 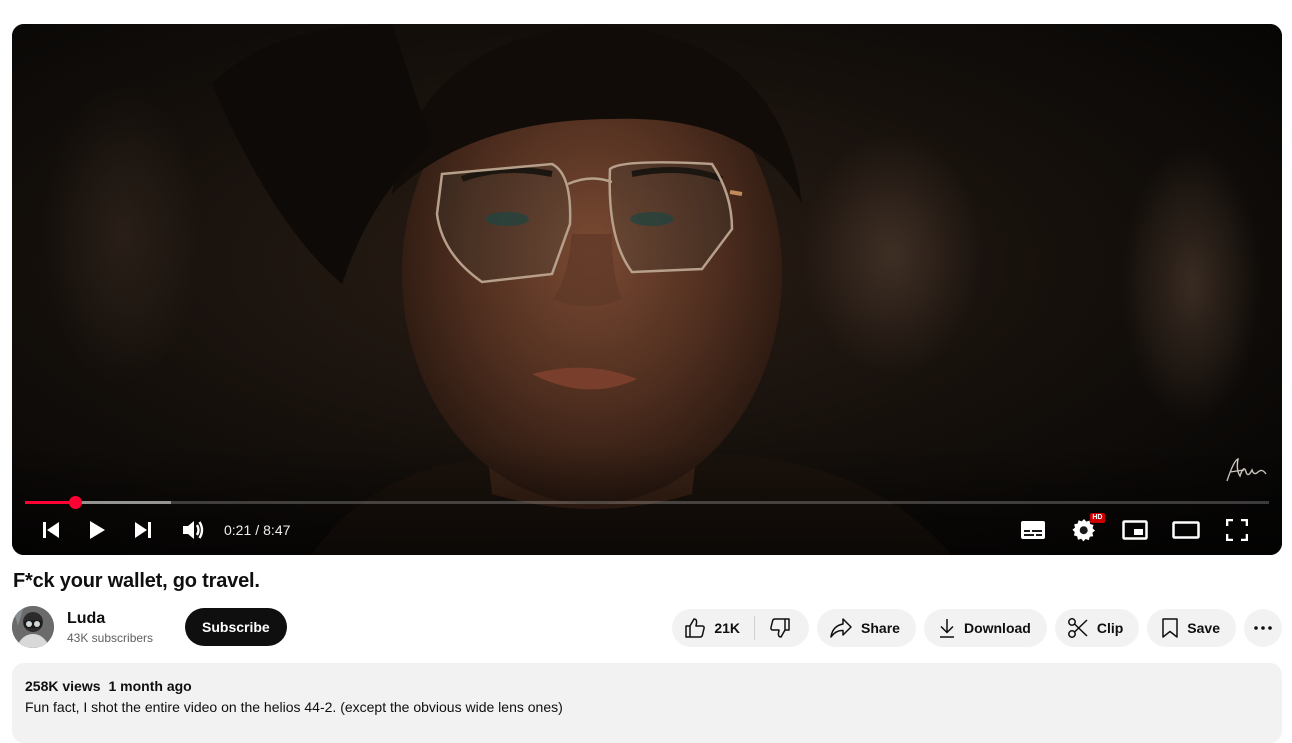 I want to click on progress-bar, so click(x=647, y=502).